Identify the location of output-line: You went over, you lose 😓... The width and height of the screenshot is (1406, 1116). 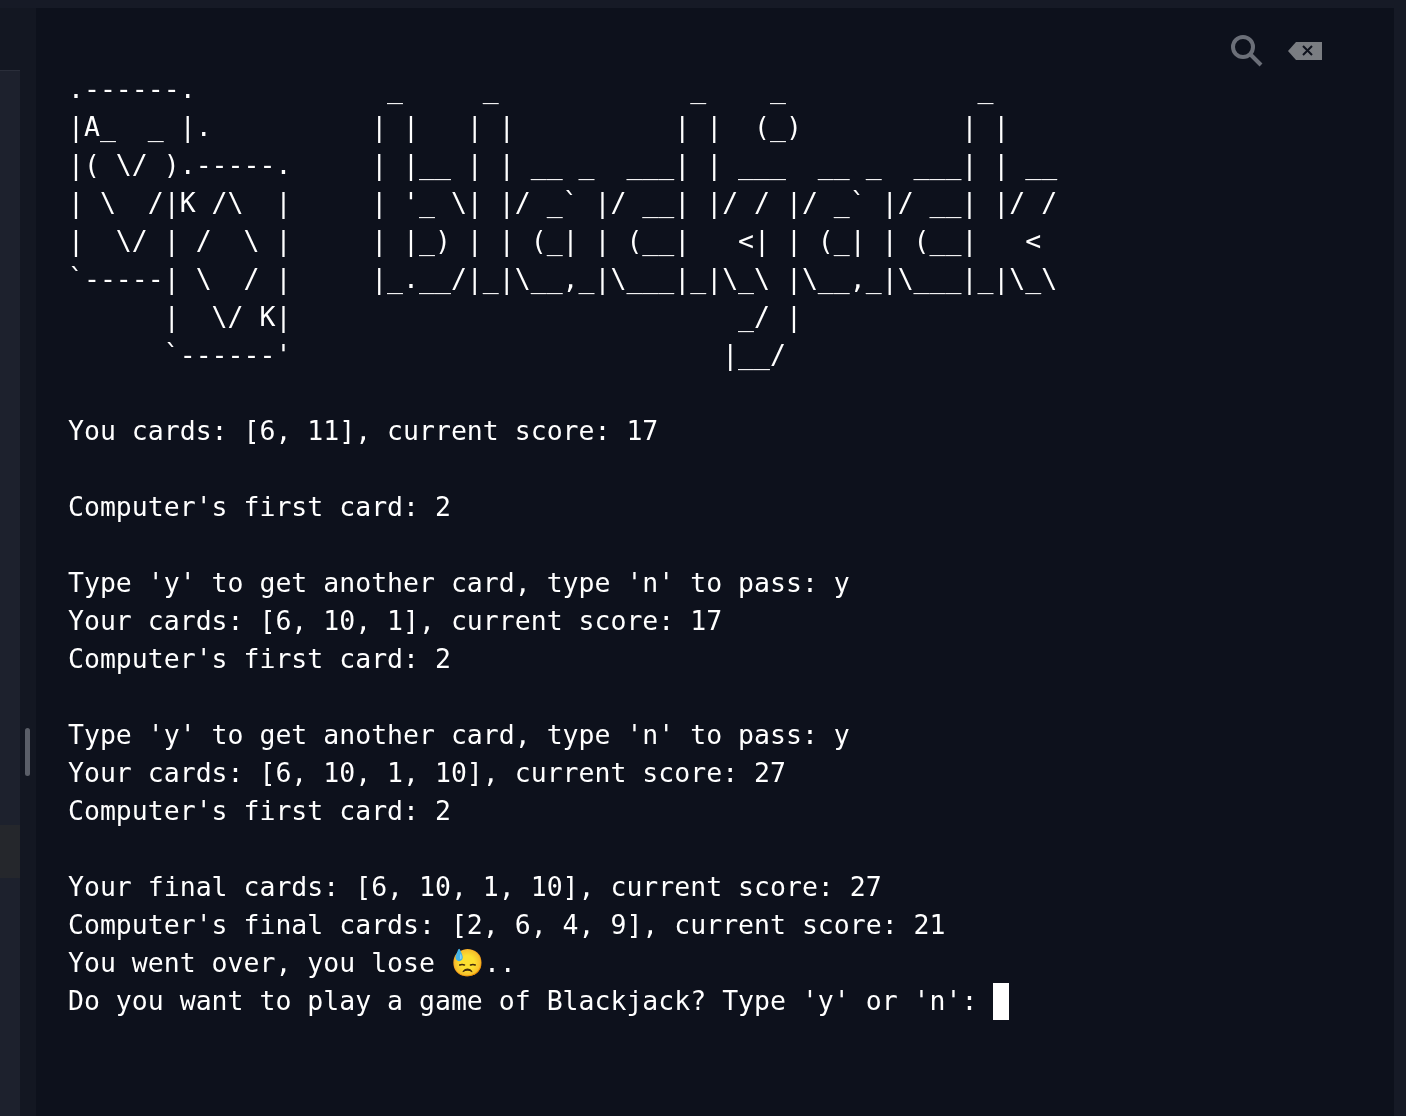
(292, 963).